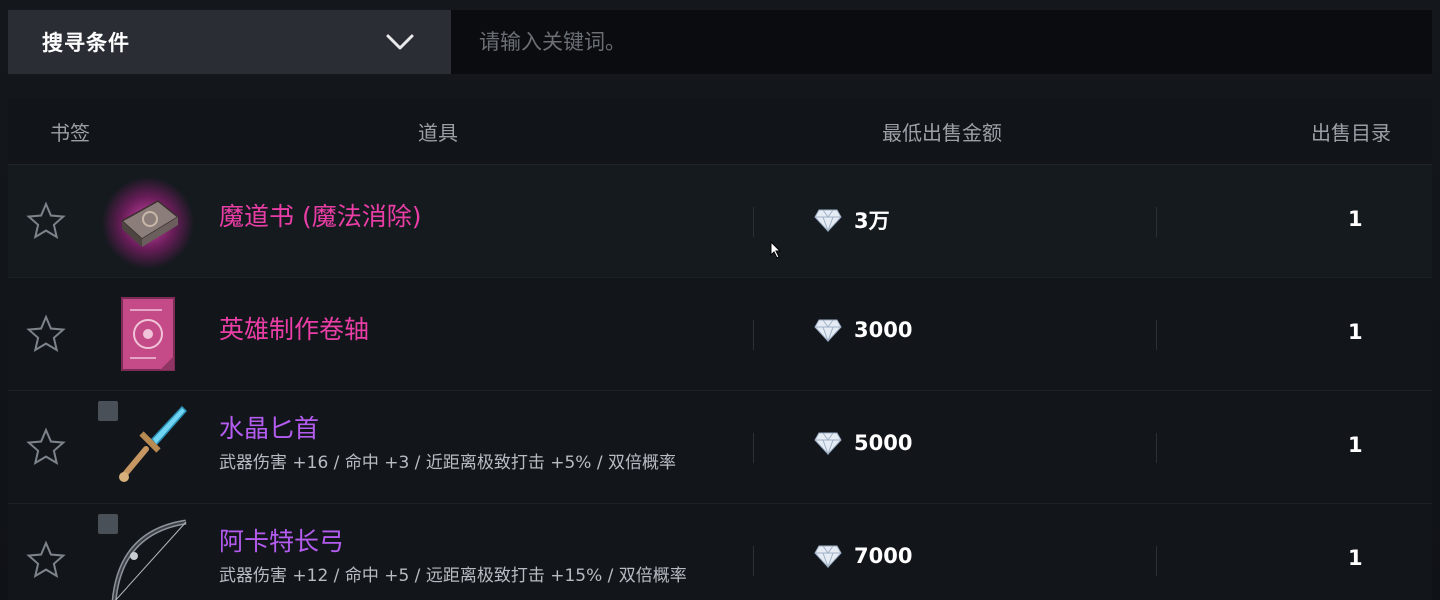 This screenshot has width=1440, height=600. I want to click on table-header: 书签 道具 最低出售金额 出售目录, so click(720, 131).